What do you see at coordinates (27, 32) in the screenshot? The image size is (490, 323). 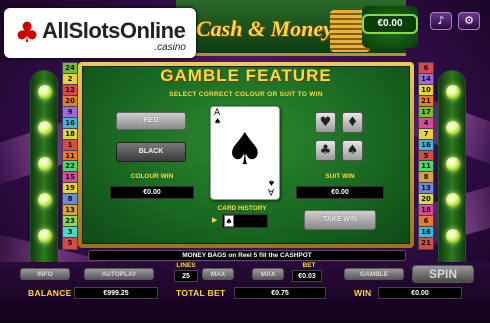 I see `clover-icon: ♣` at bounding box center [27, 32].